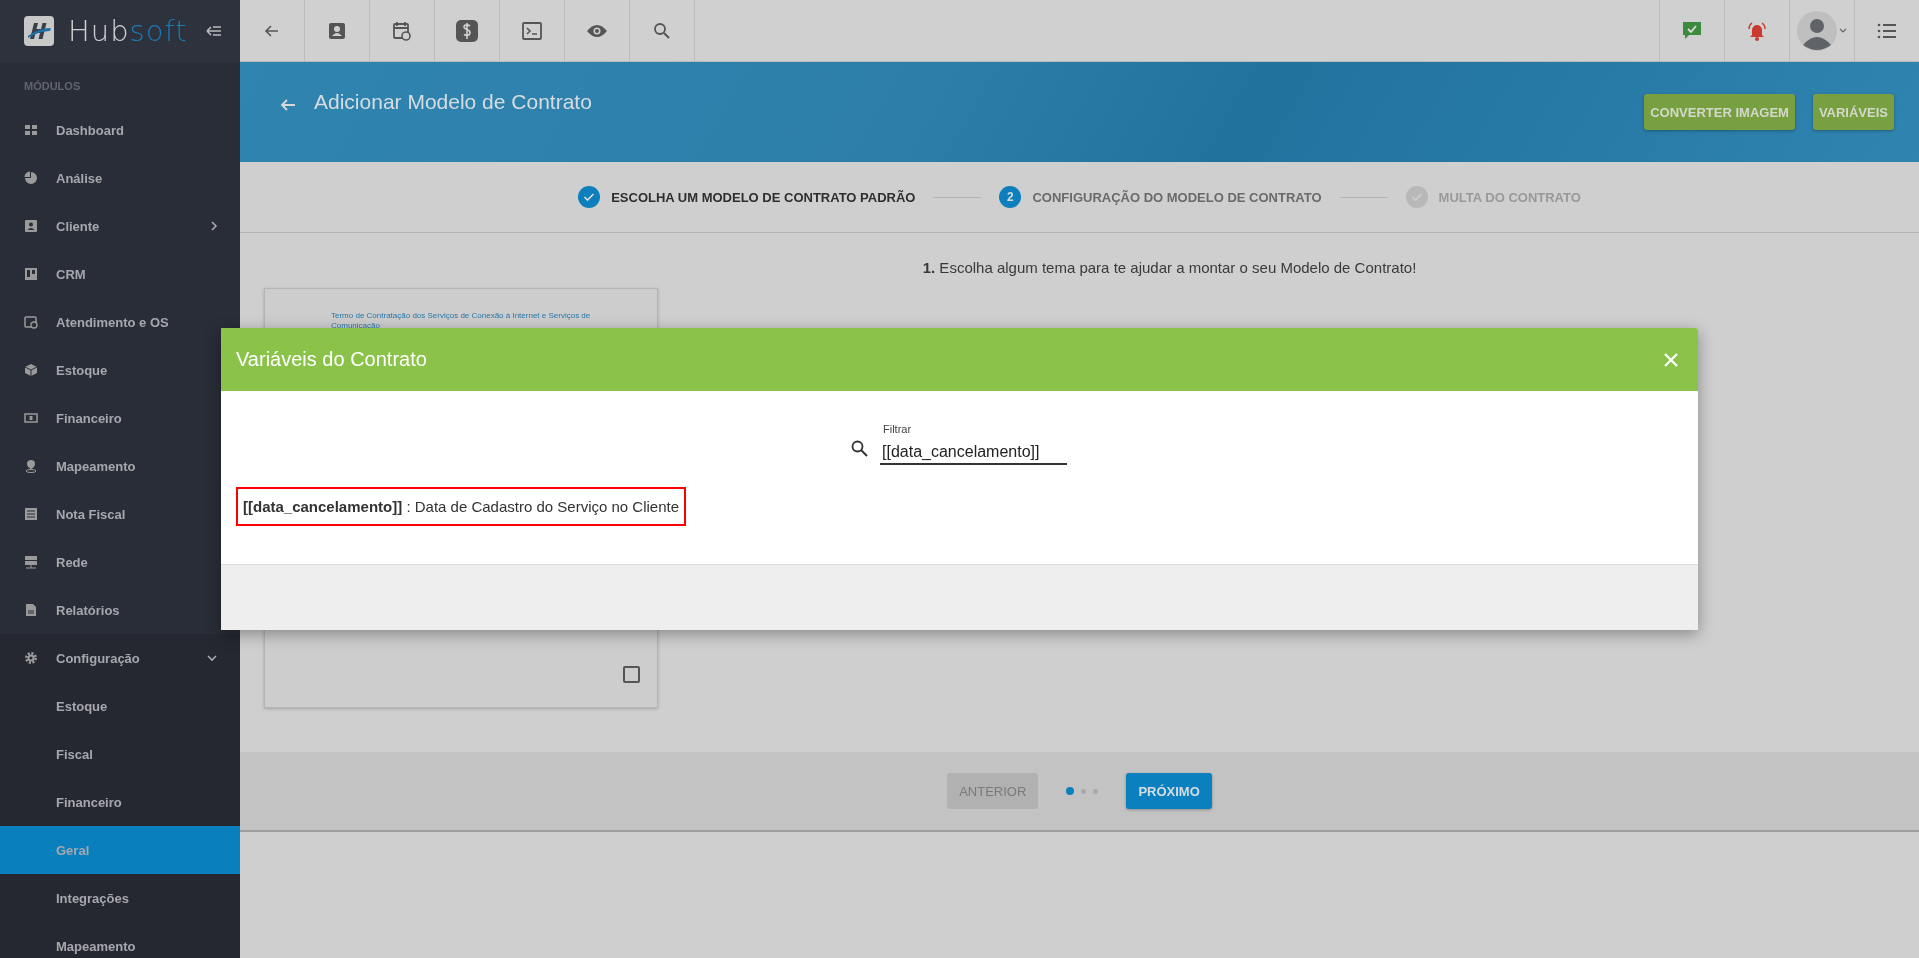 Image resolution: width=1919 pixels, height=958 pixels. Describe the element at coordinates (1169, 267) in the screenshot. I see `instruction-text: 1. Escolha algum tema para te ajudar a montar o seu Modelo de Contrato!` at that location.